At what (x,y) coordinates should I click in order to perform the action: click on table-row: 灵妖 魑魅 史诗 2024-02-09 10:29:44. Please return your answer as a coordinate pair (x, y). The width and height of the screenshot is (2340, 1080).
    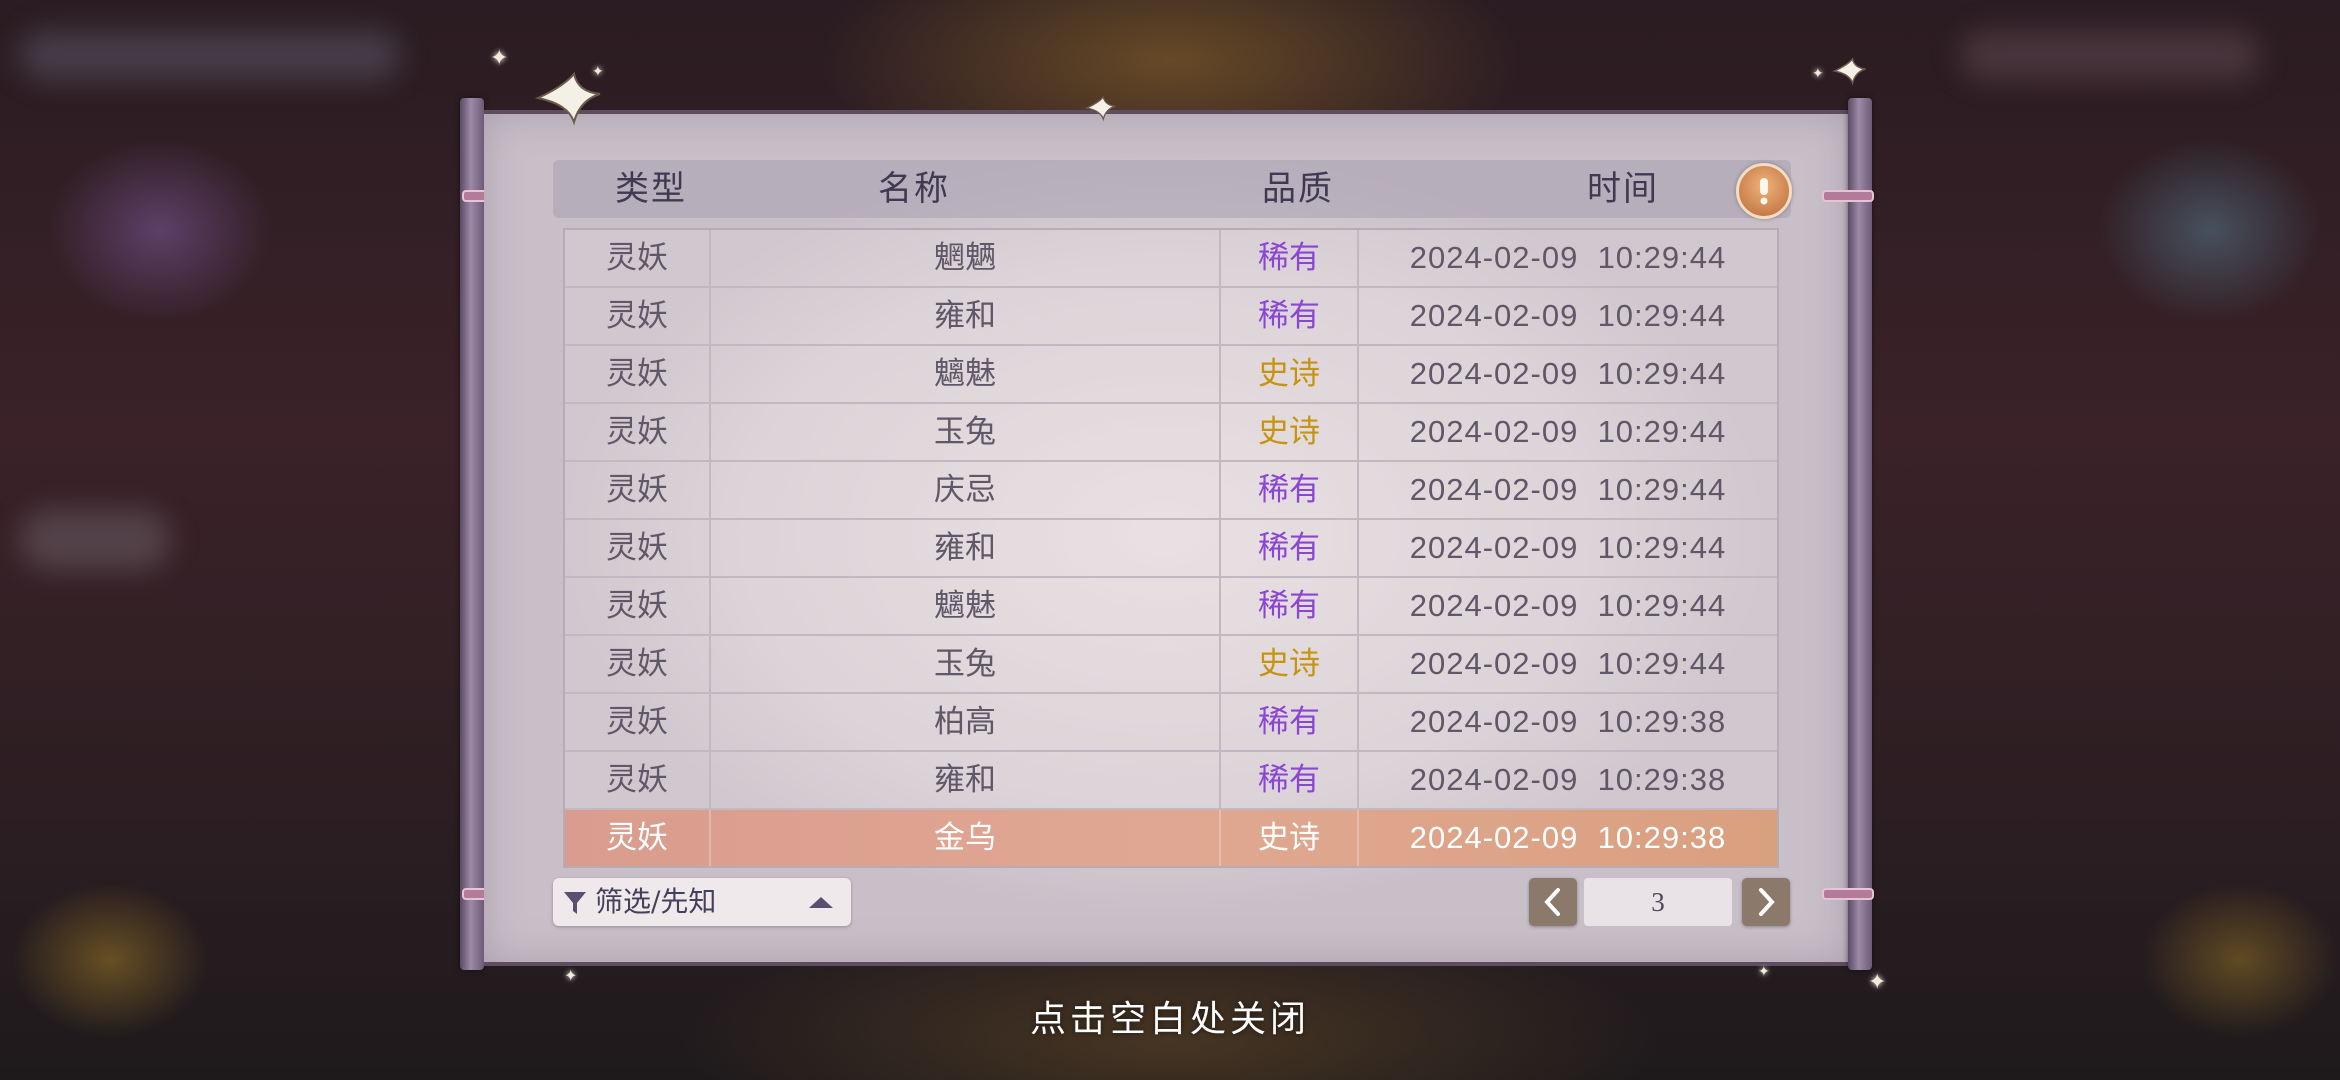
    Looking at the image, I should click on (1171, 375).